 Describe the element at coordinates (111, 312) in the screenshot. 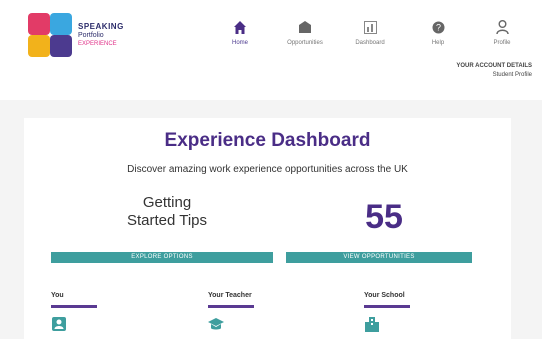

I see `column-you: You` at that location.